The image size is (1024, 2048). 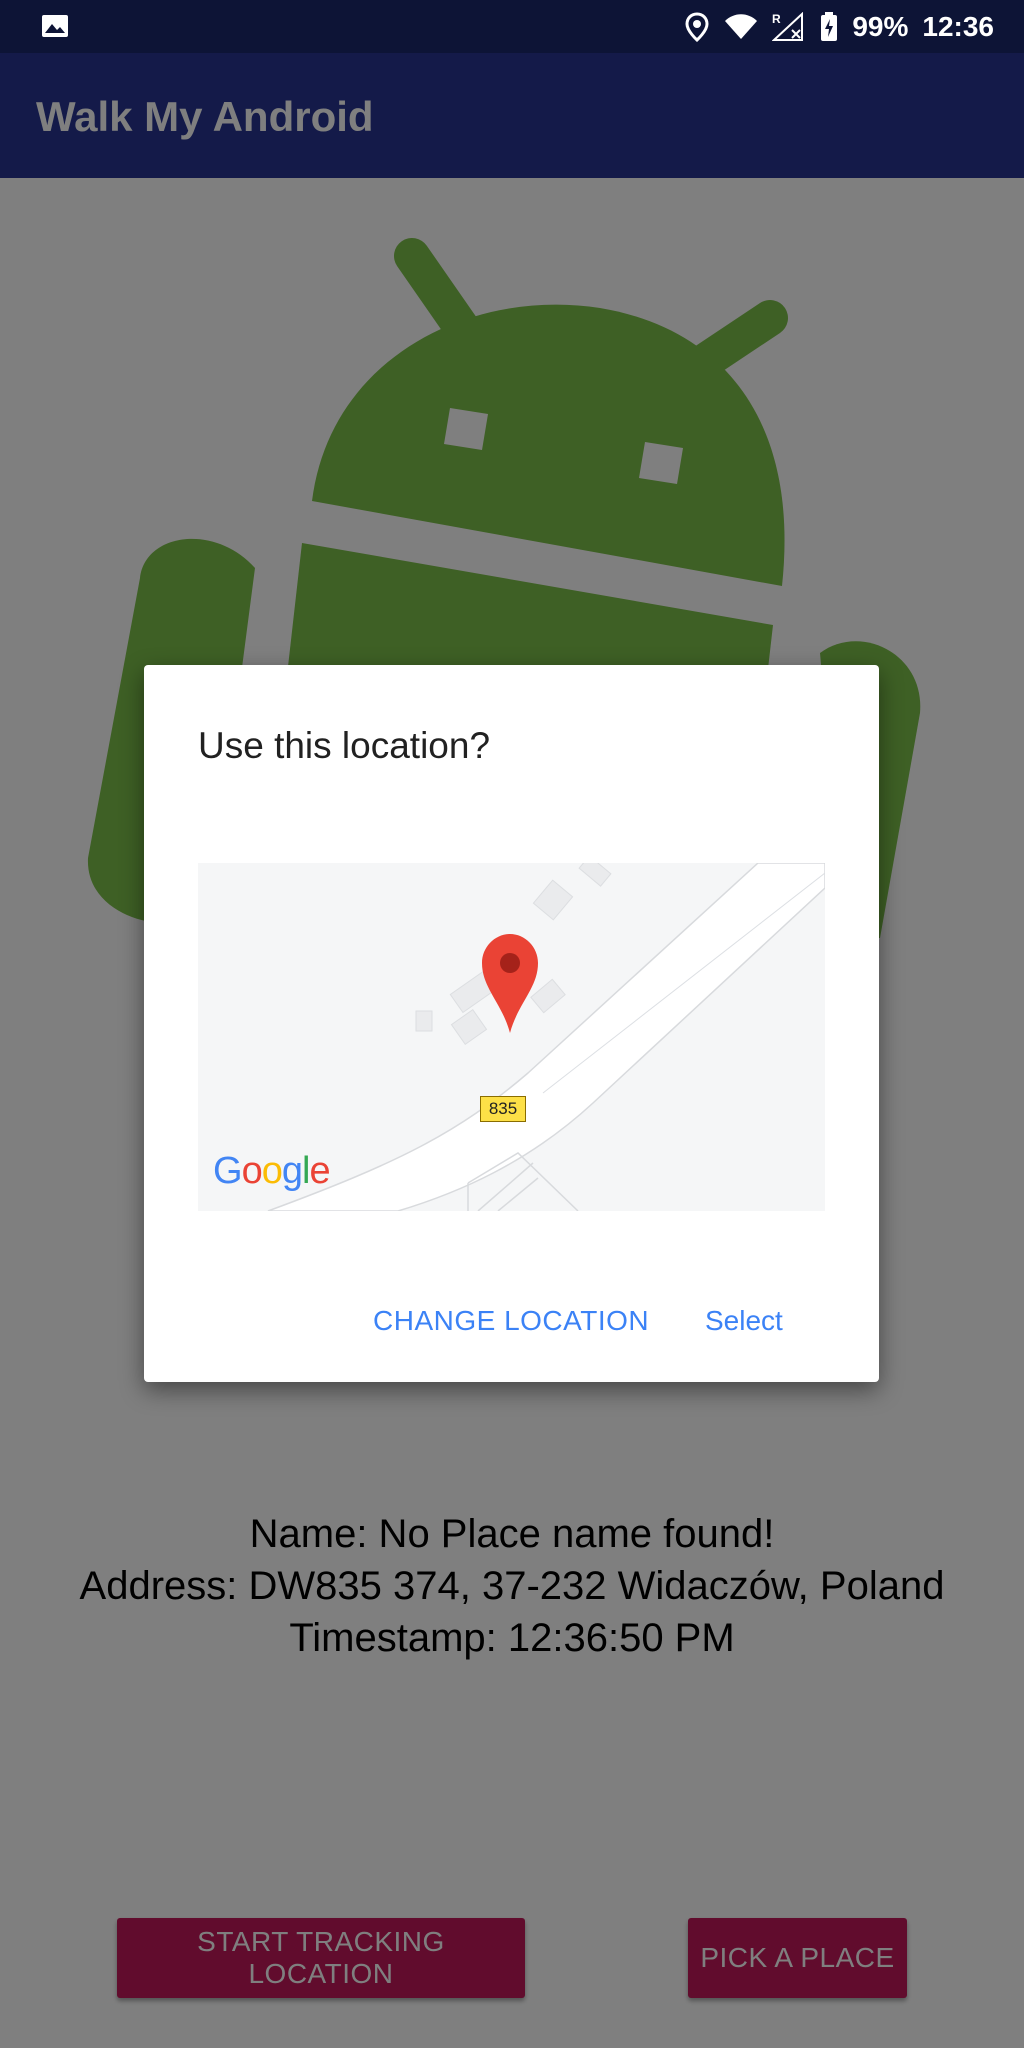 I want to click on location-icon, so click(x=697, y=26).